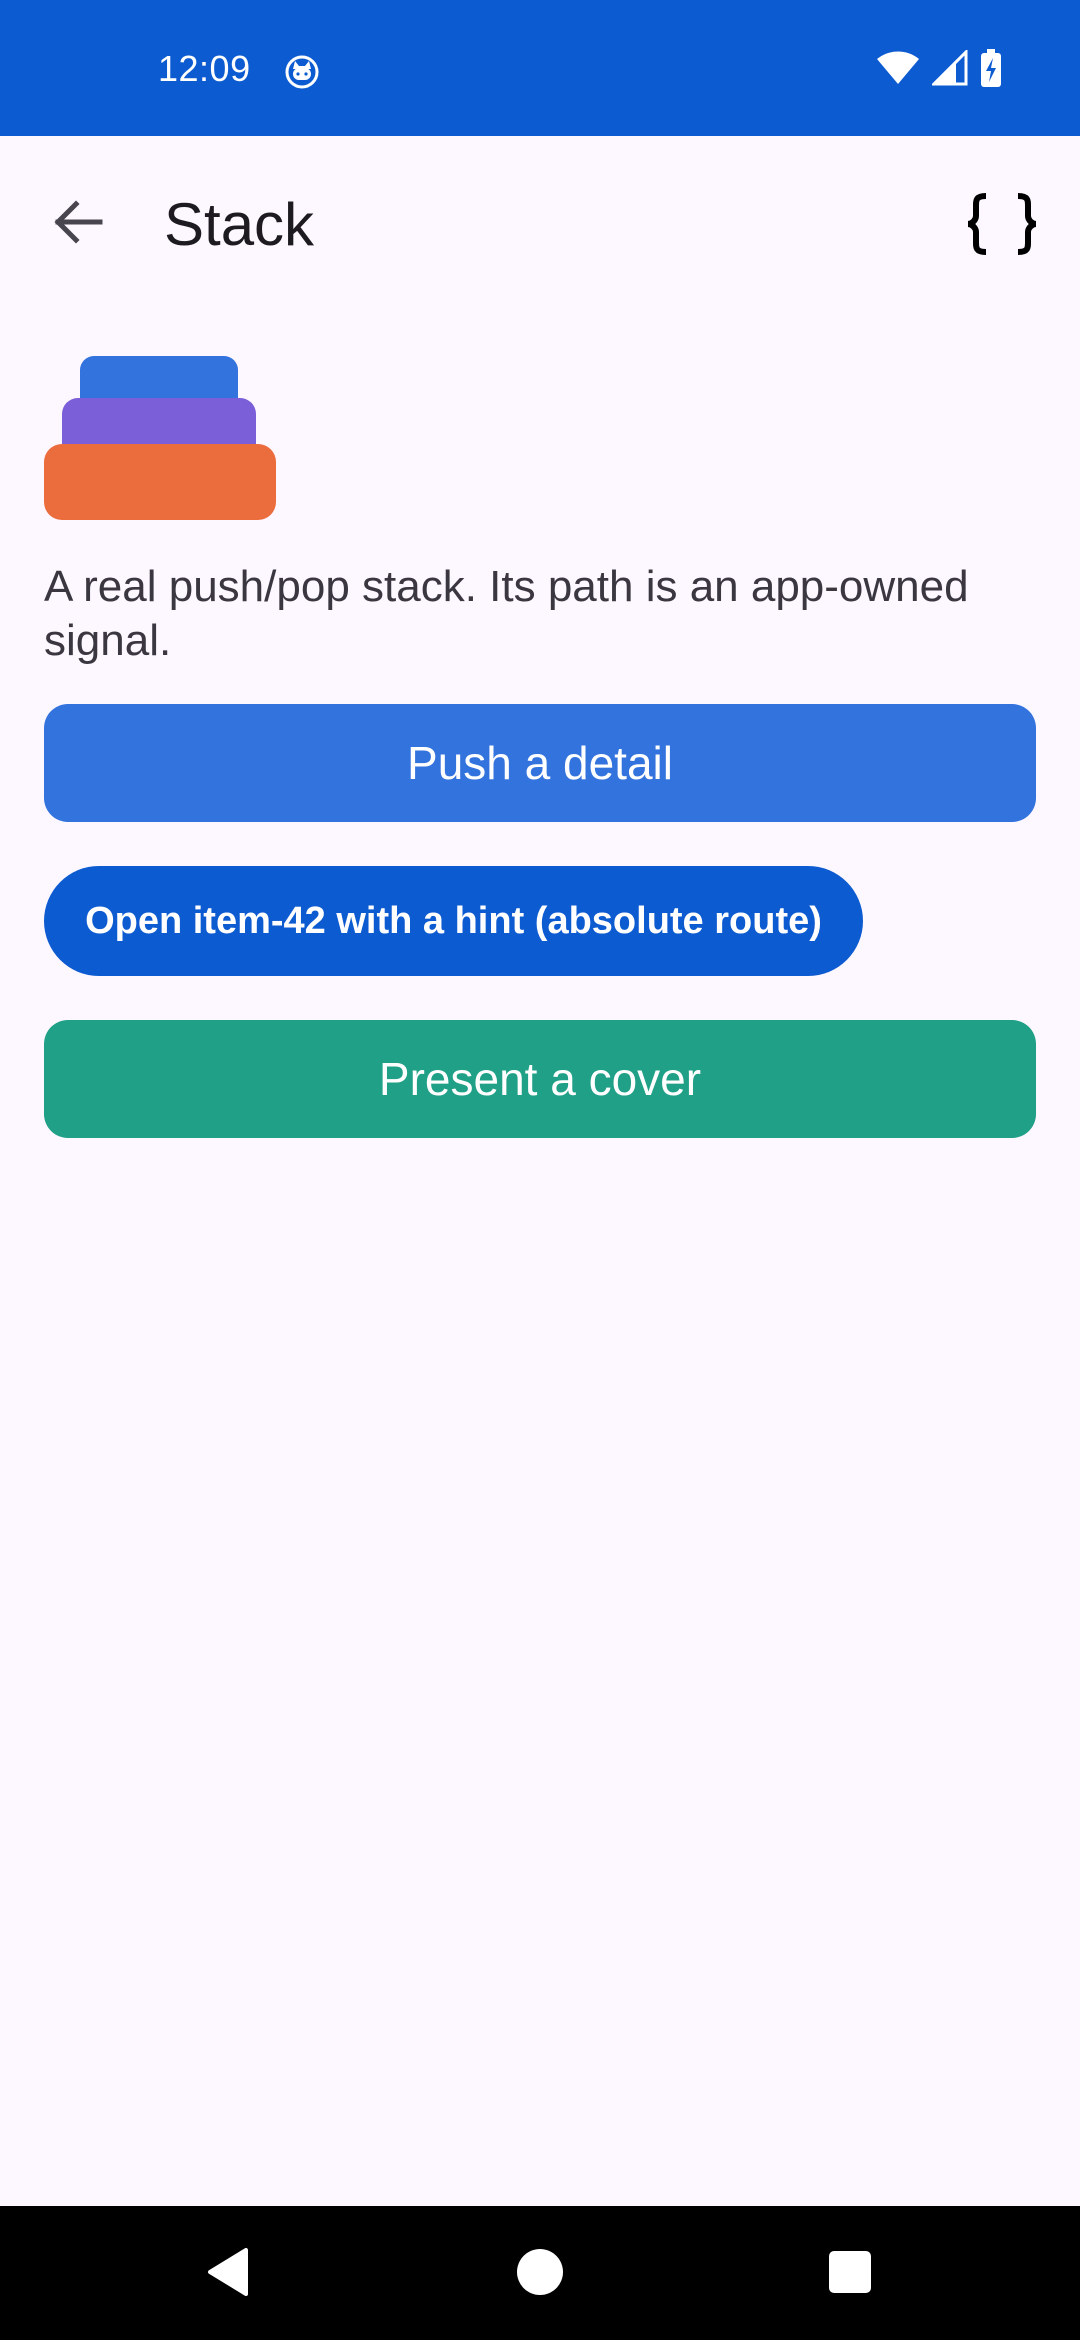 The height and width of the screenshot is (2340, 1080). Describe the element at coordinates (204, 68) in the screenshot. I see `status-time: 12:09` at that location.